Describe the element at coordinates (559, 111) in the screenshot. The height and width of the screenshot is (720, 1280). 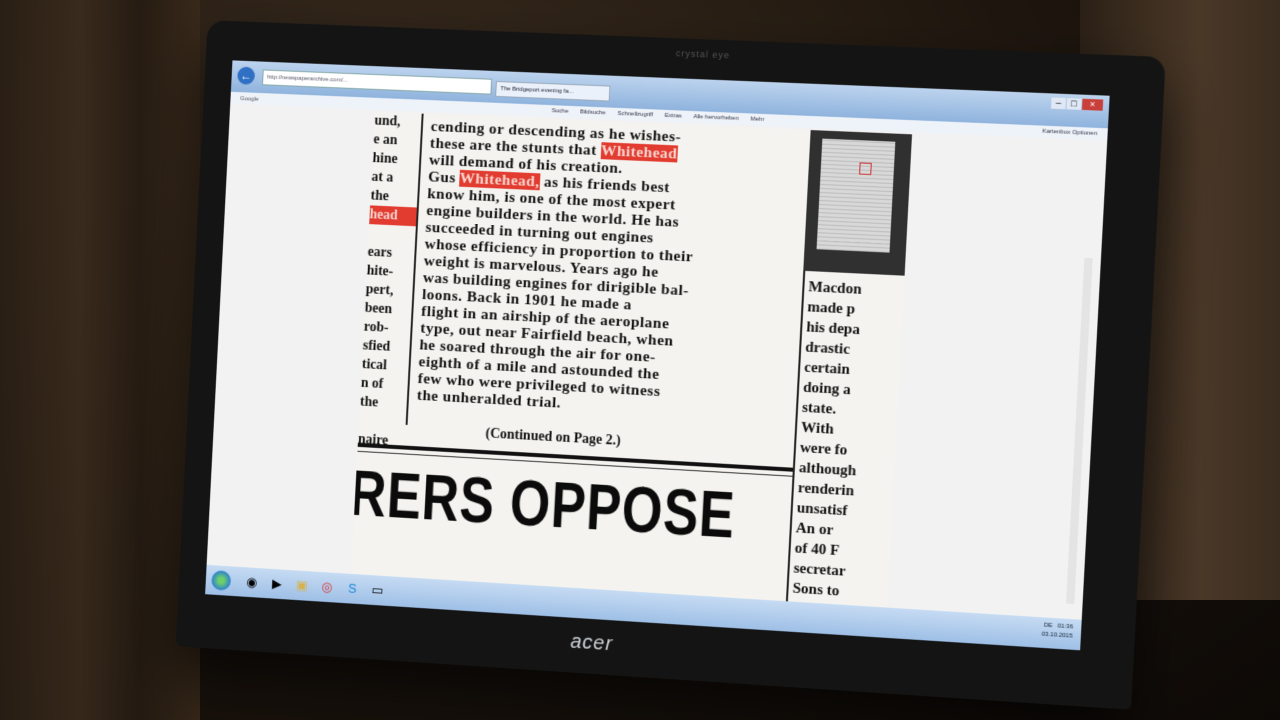
I see `fav-item: Suche` at that location.